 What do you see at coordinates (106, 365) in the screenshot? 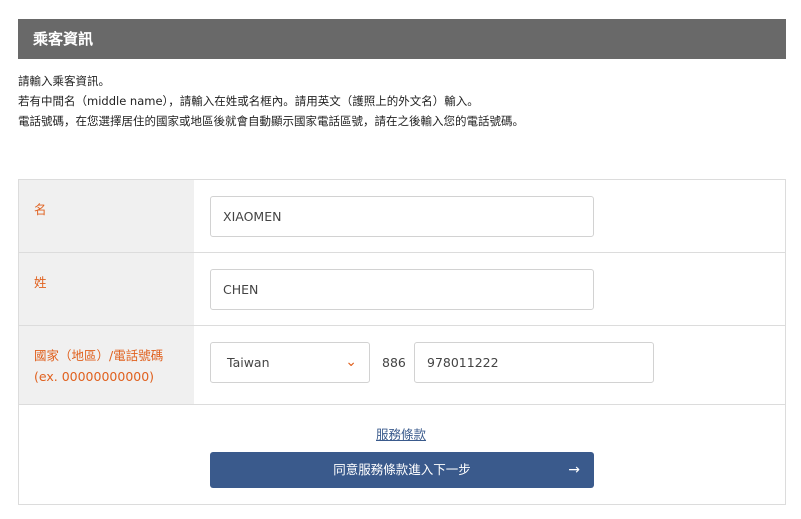
I see `phone-label: 國家（地區）/電話號碼 (ex. 00000000000)` at bounding box center [106, 365].